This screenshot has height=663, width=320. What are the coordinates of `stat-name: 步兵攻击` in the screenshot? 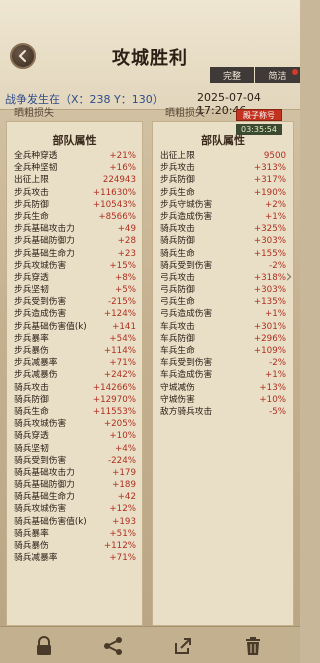 It's located at (177, 168).